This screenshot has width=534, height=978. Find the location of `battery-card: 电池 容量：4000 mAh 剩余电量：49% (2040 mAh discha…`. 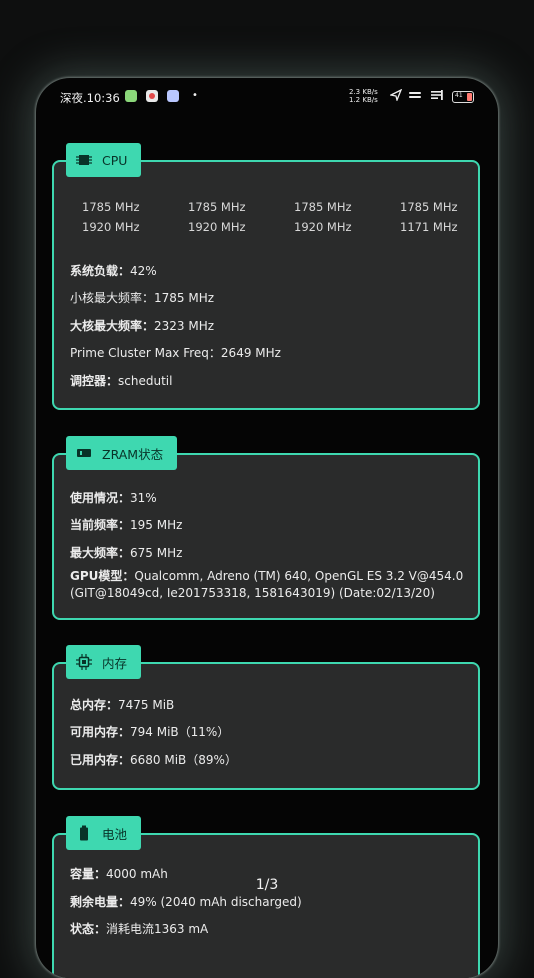

battery-card: 电池 容量：4000 mAh 剩余电量：49% (2040 mAh discha… is located at coordinates (266, 897).